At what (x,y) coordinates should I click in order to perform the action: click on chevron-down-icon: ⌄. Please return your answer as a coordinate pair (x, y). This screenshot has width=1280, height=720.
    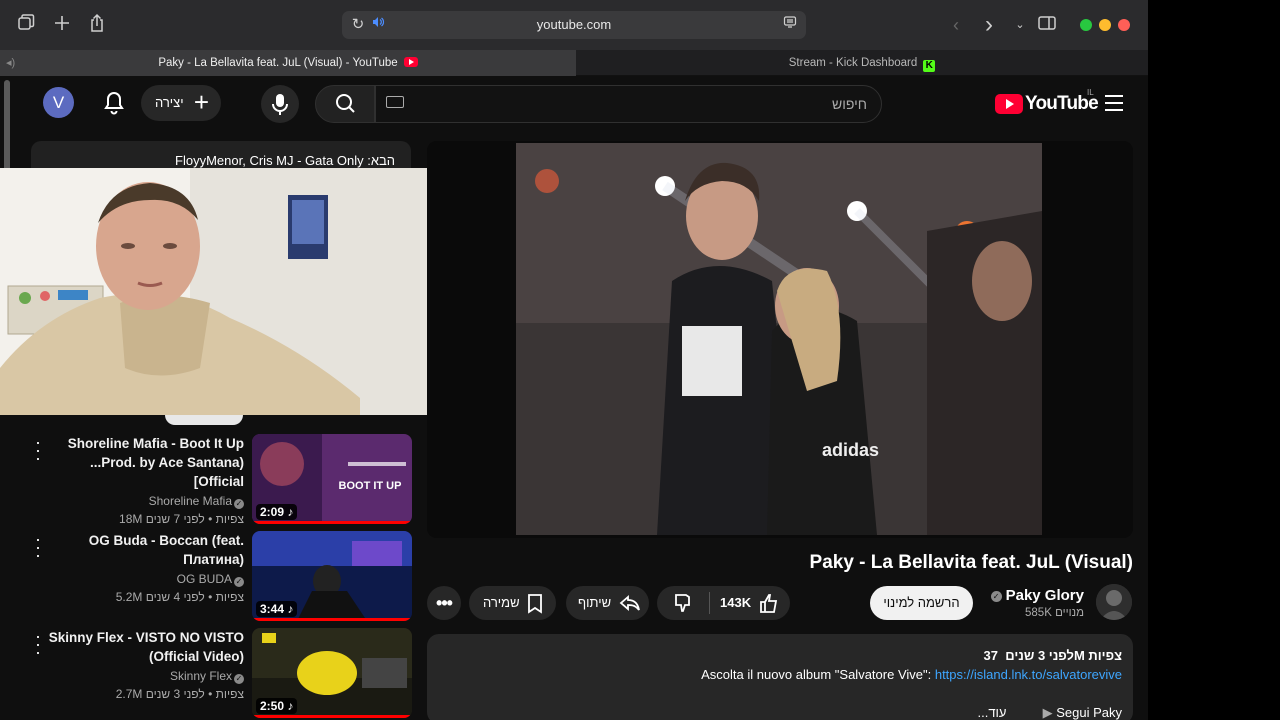
    Looking at the image, I should click on (1020, 25).